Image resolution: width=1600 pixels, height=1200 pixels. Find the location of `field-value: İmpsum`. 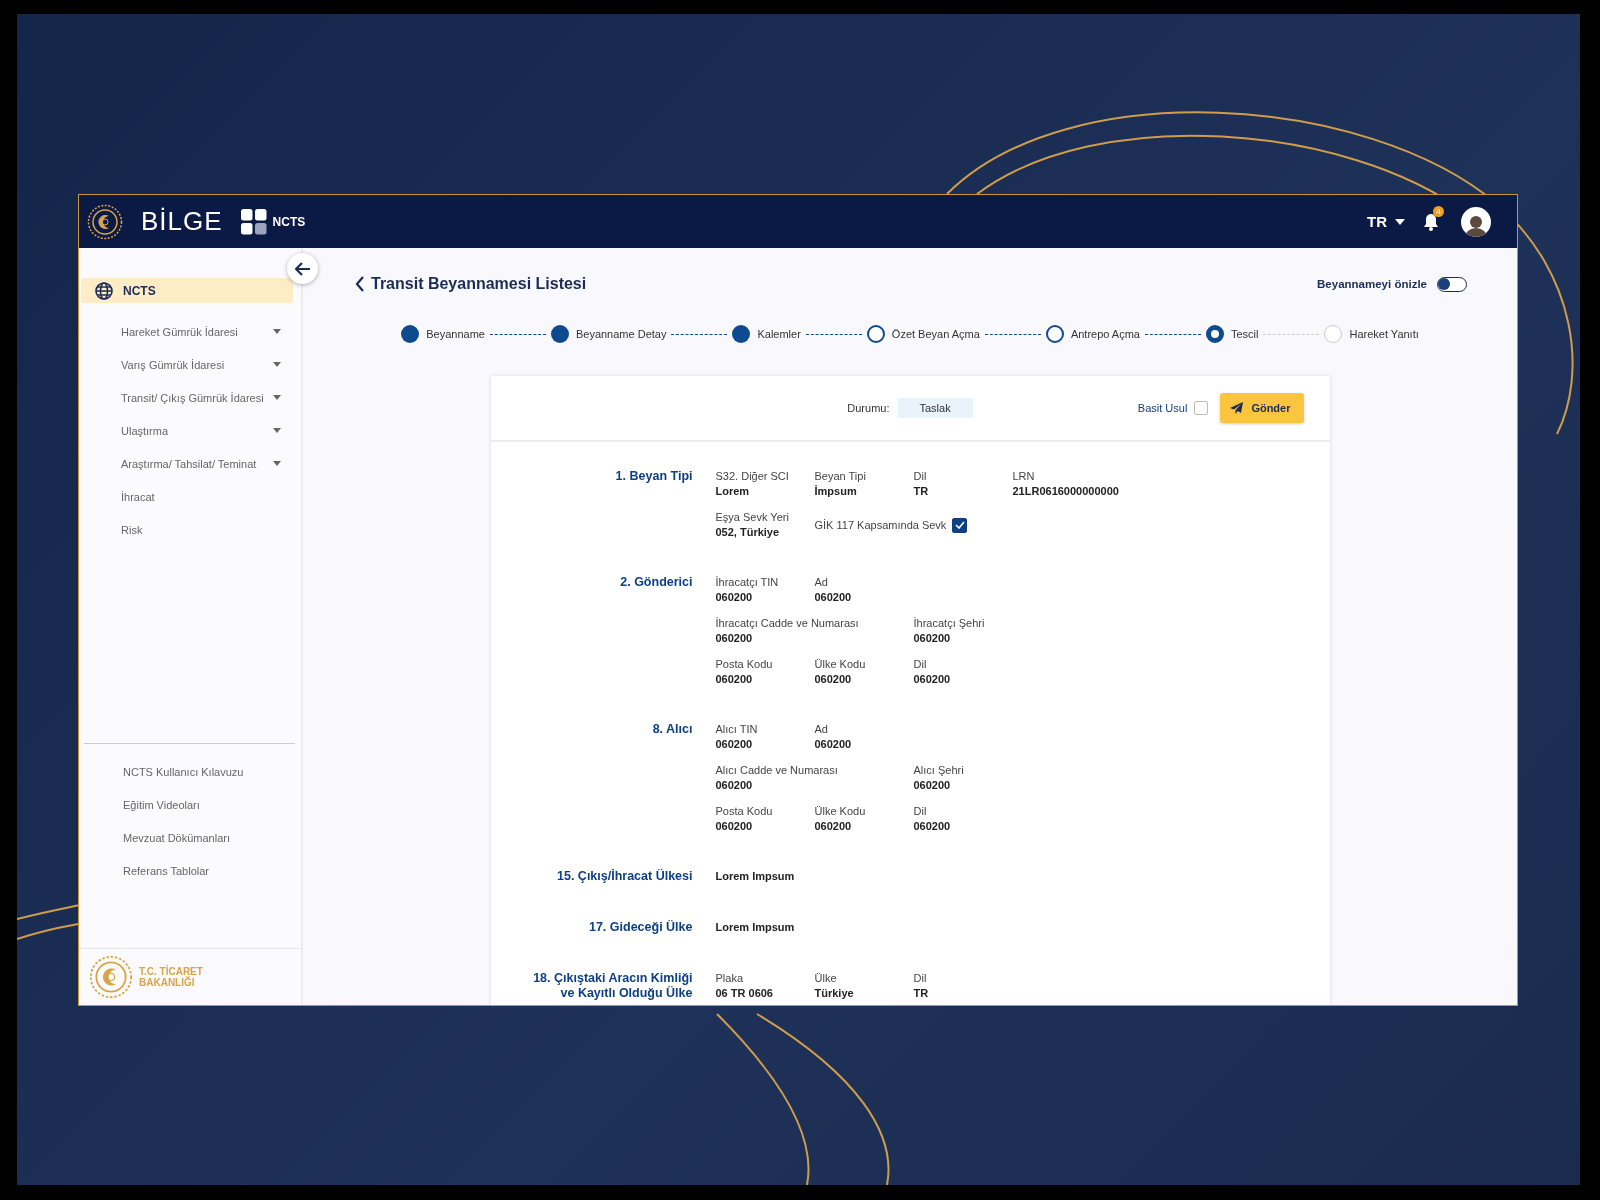

field-value: İmpsum is located at coordinates (835, 491).